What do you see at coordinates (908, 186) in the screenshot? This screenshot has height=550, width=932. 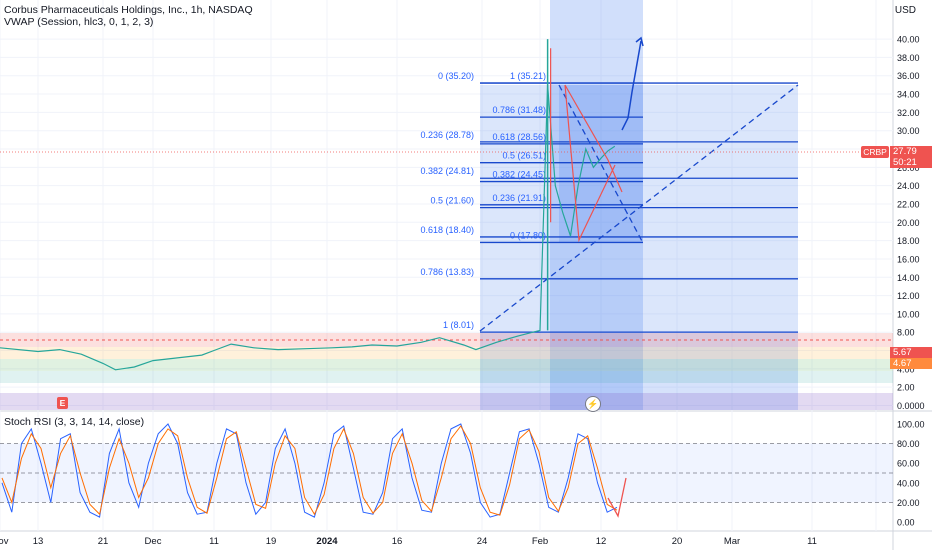 I see `y-tick-label: 24.00` at bounding box center [908, 186].